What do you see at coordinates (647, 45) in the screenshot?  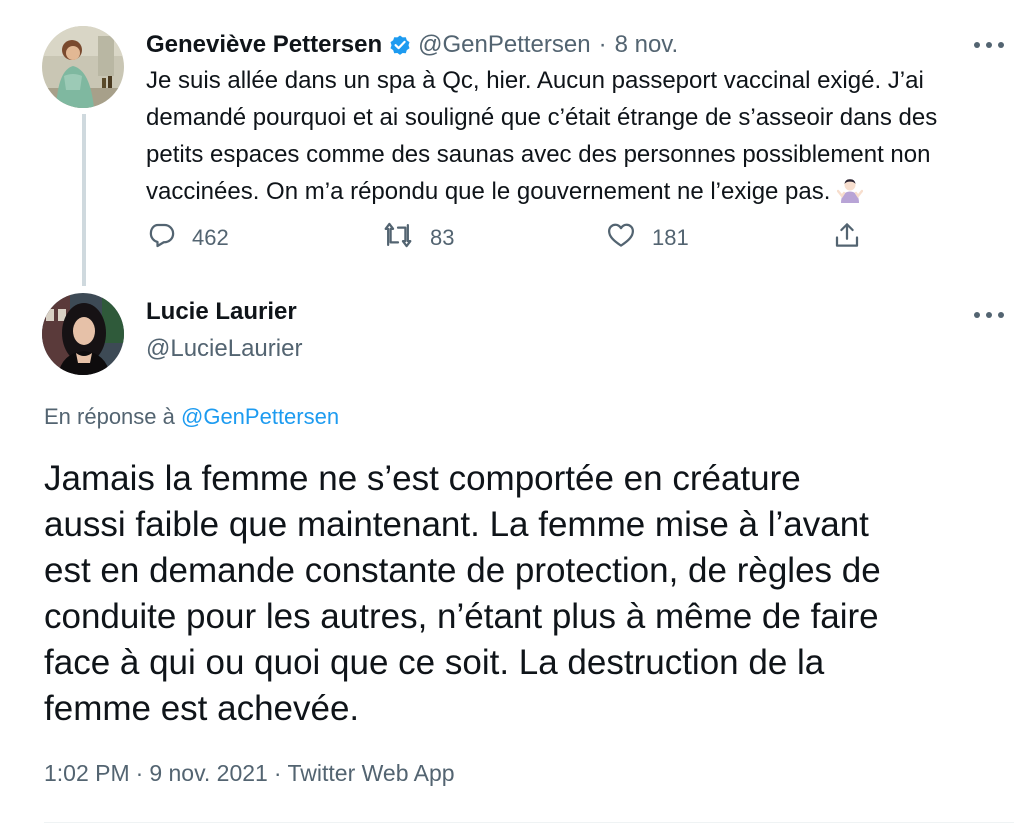 I see `tweet-date: 8 nov.` at bounding box center [647, 45].